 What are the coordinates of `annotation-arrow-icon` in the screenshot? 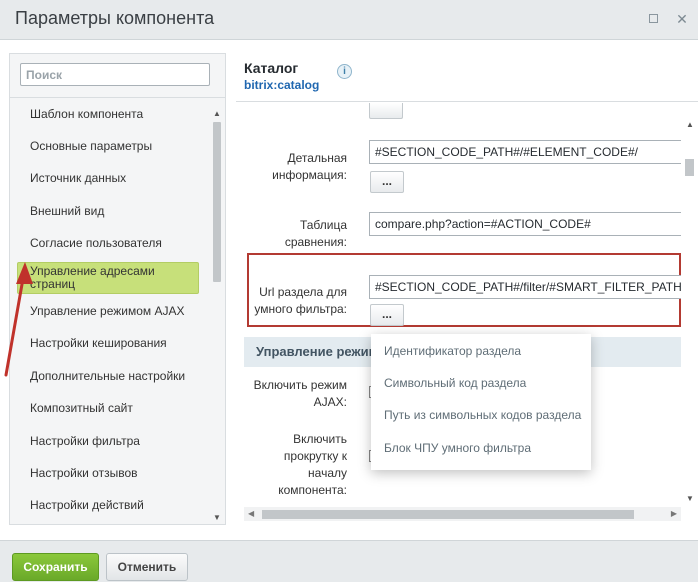 It's located at (18, 319).